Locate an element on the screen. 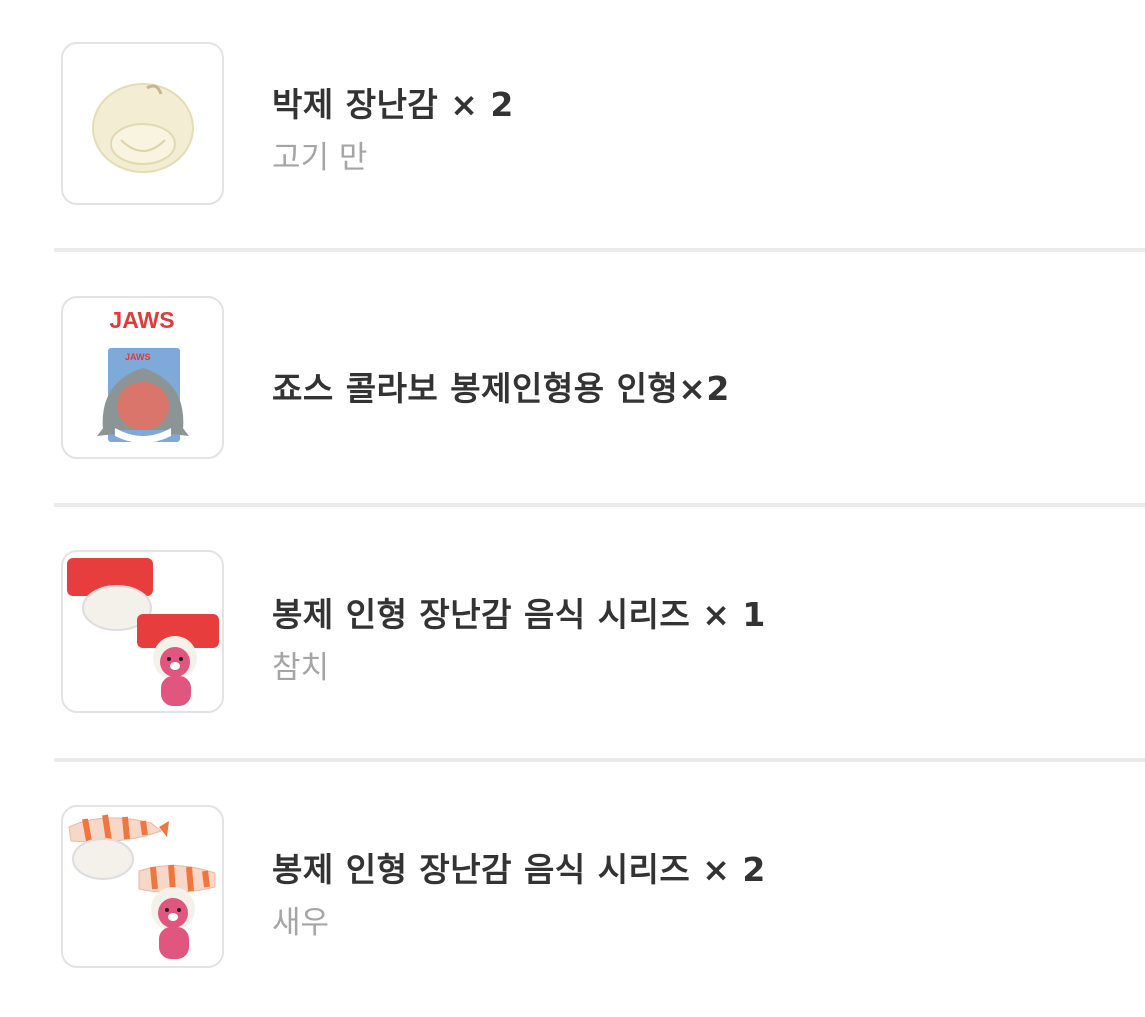  product-option: 고기 만 is located at coordinates (320, 158).